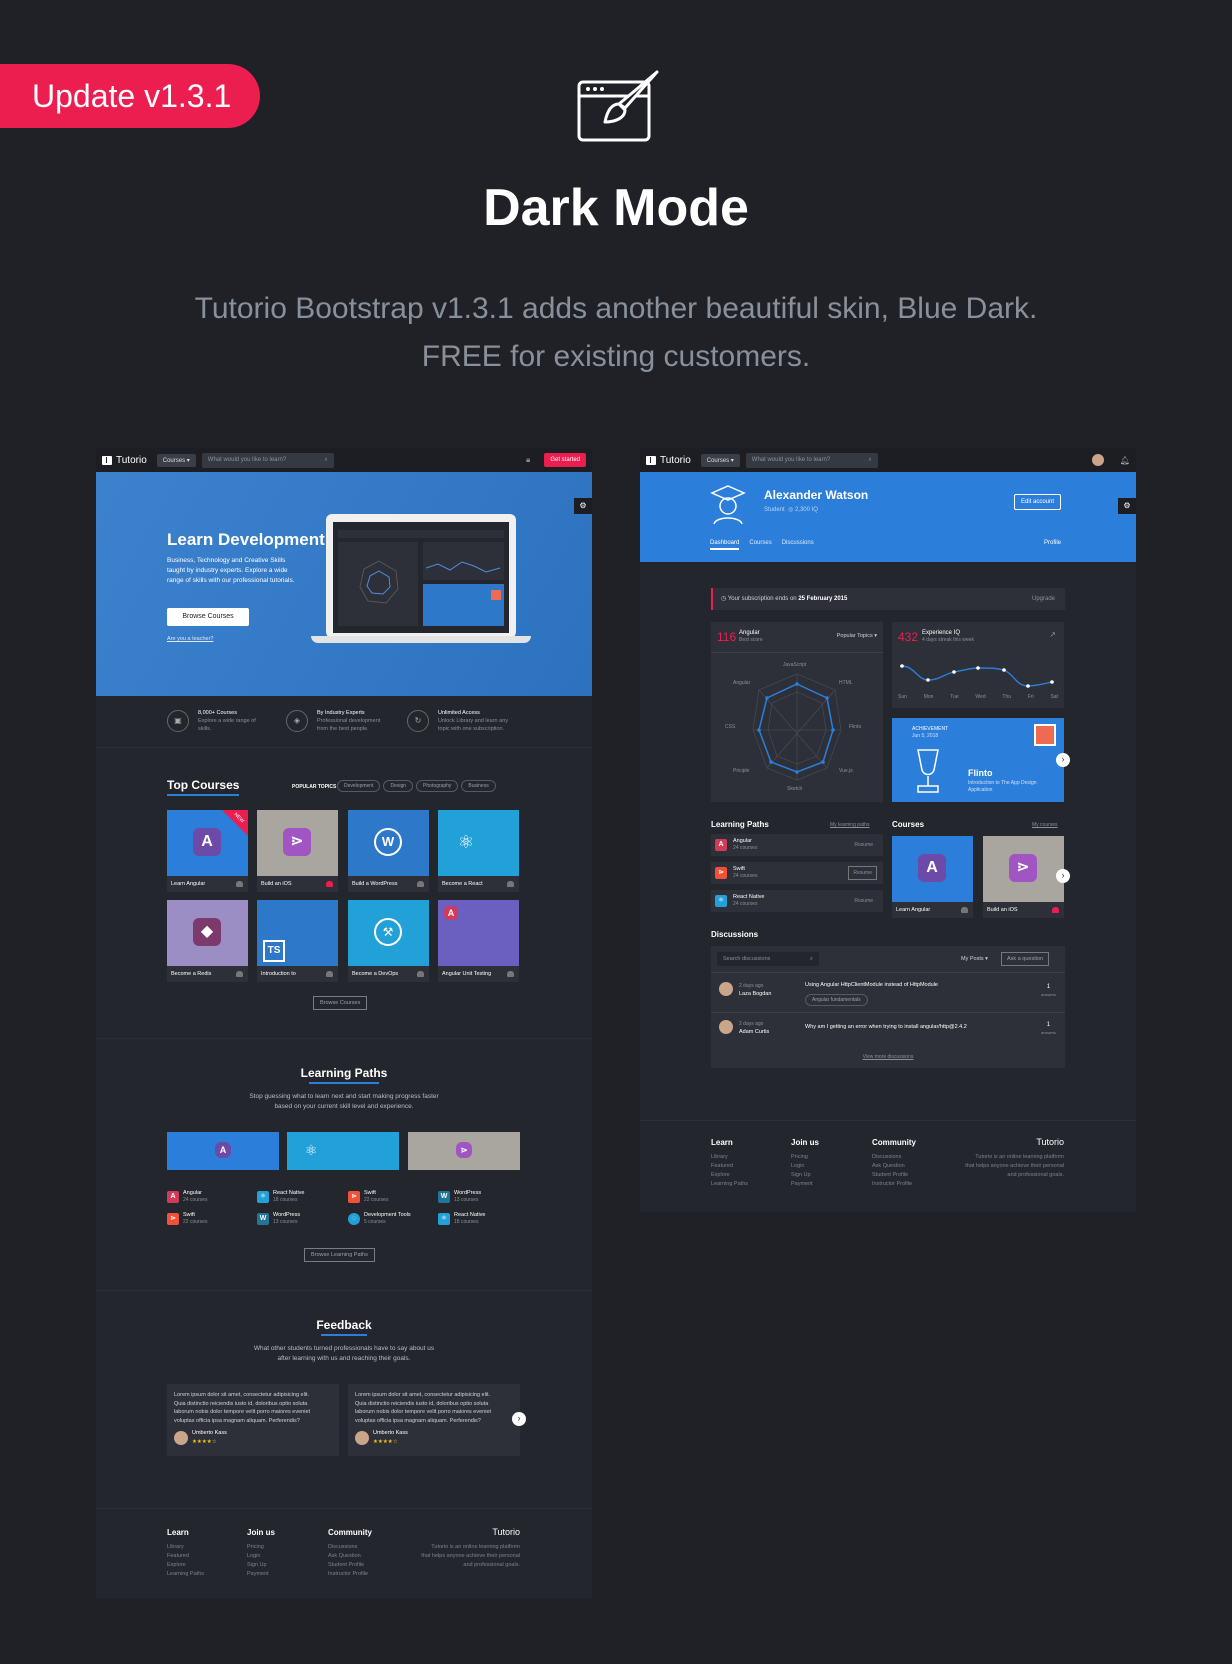  What do you see at coordinates (190, 639) in the screenshot?
I see `teacher-link: Are you a teacher?` at bounding box center [190, 639].